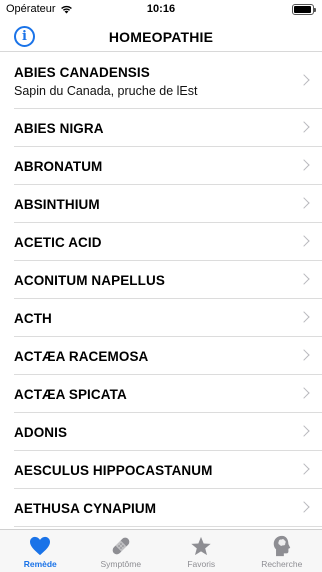 This screenshot has height=572, width=322. I want to click on tab-1: Symptôme, so click(121, 551).